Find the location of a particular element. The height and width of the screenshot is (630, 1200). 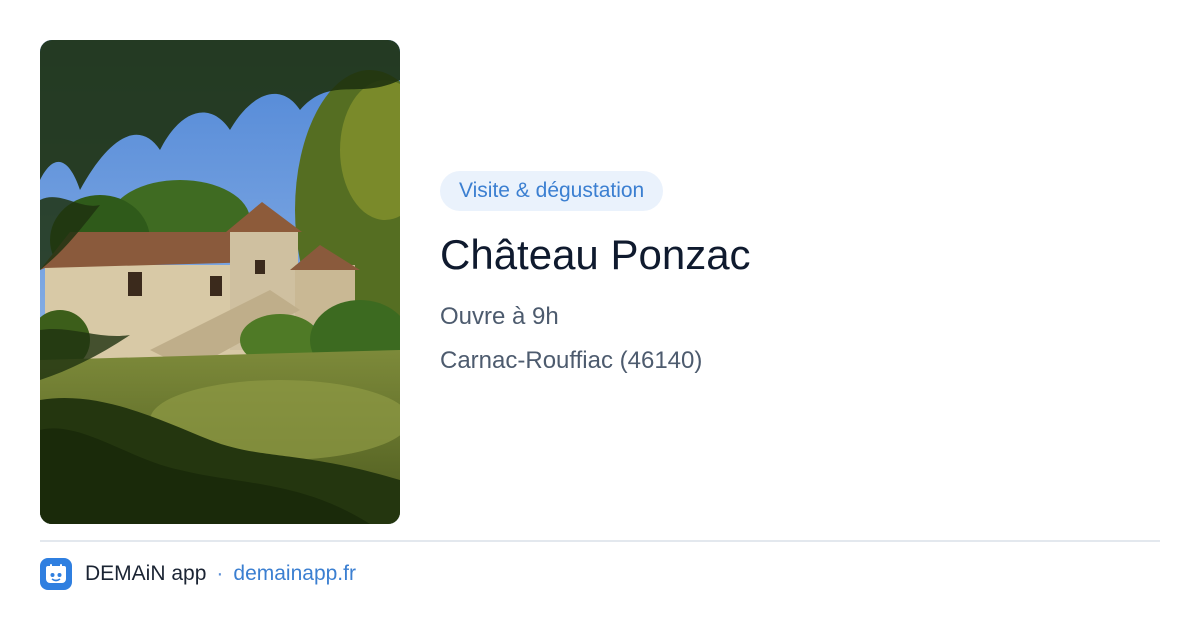

demain-app-icon is located at coordinates (56, 574).